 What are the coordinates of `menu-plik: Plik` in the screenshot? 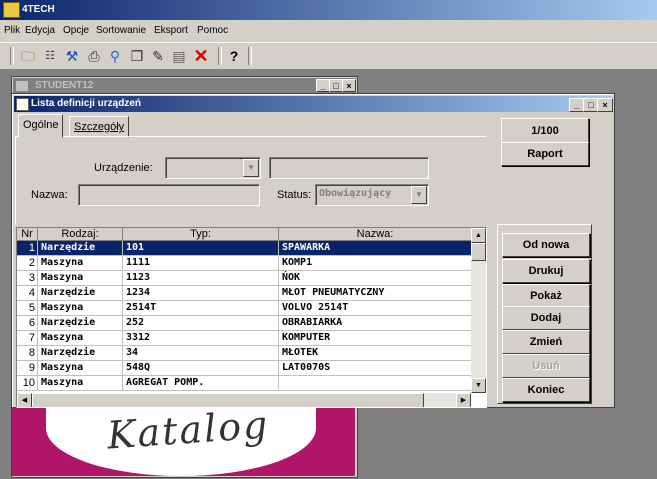 It's located at (12, 30).